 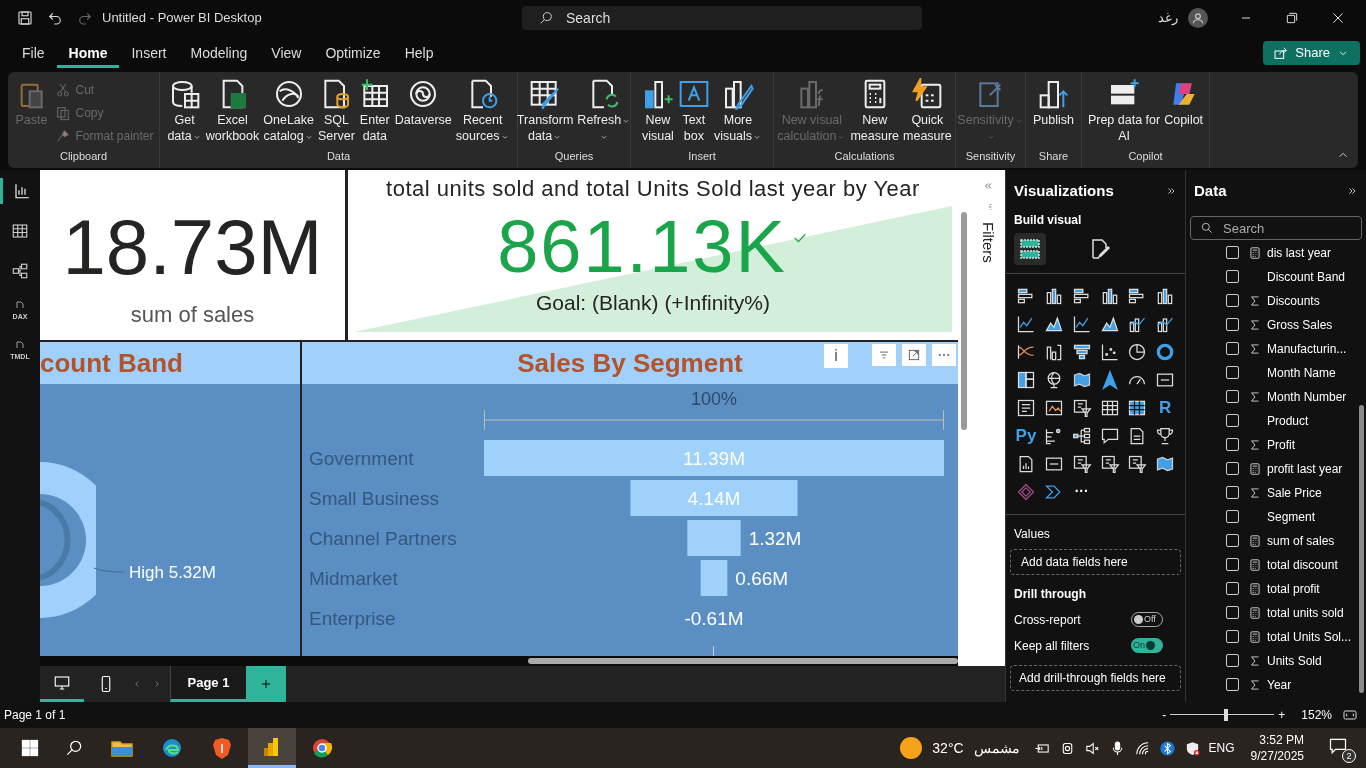 What do you see at coordinates (219, 53) in the screenshot?
I see `menu-tab: Modeling` at bounding box center [219, 53].